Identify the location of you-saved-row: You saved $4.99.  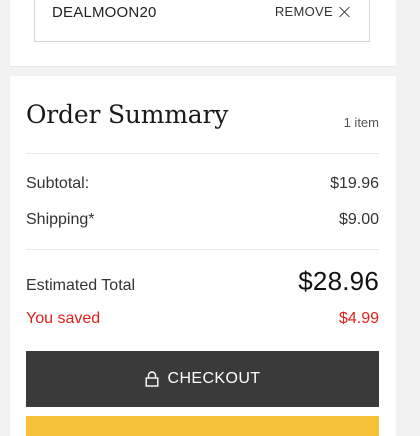
(202, 319).